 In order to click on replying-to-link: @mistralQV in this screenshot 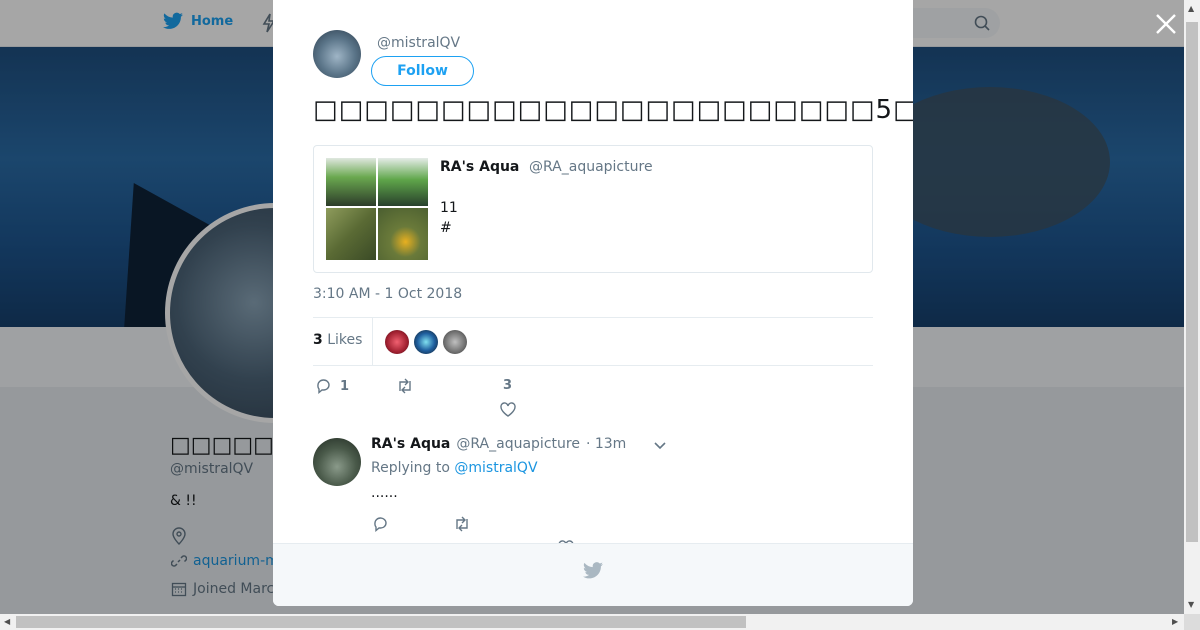, I will do `click(495, 468)`.